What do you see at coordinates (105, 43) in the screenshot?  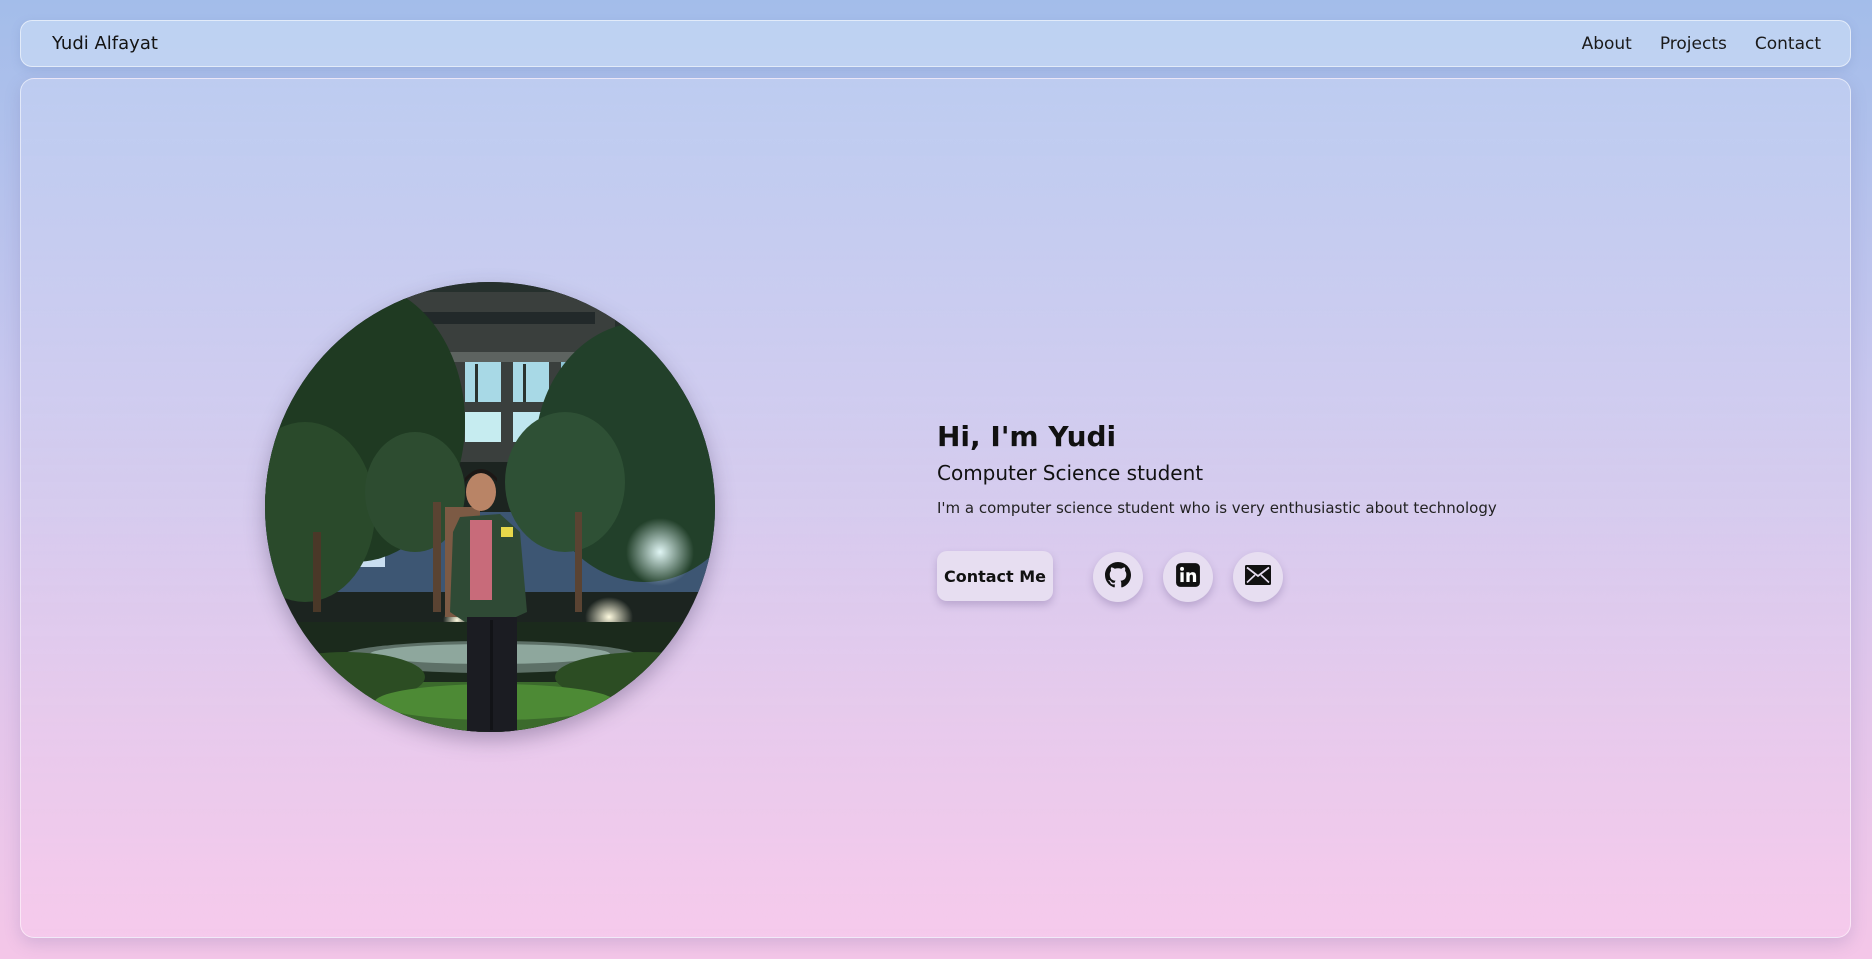 I see `brand-name: Yudi Alfayat` at bounding box center [105, 43].